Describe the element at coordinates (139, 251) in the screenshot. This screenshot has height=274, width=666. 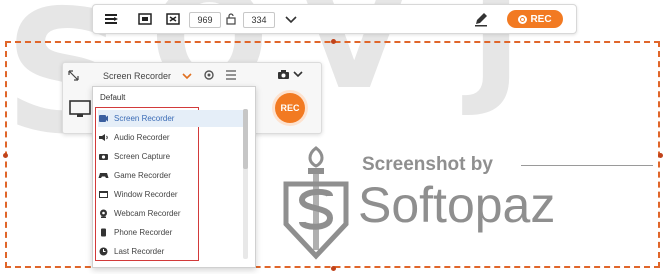
I see `list-item-label: Last Recorder` at that location.